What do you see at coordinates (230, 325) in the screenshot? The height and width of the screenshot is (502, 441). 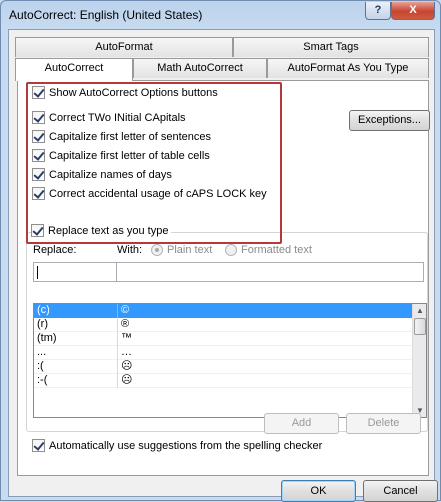 I see `table-row: (r) ®` at bounding box center [230, 325].